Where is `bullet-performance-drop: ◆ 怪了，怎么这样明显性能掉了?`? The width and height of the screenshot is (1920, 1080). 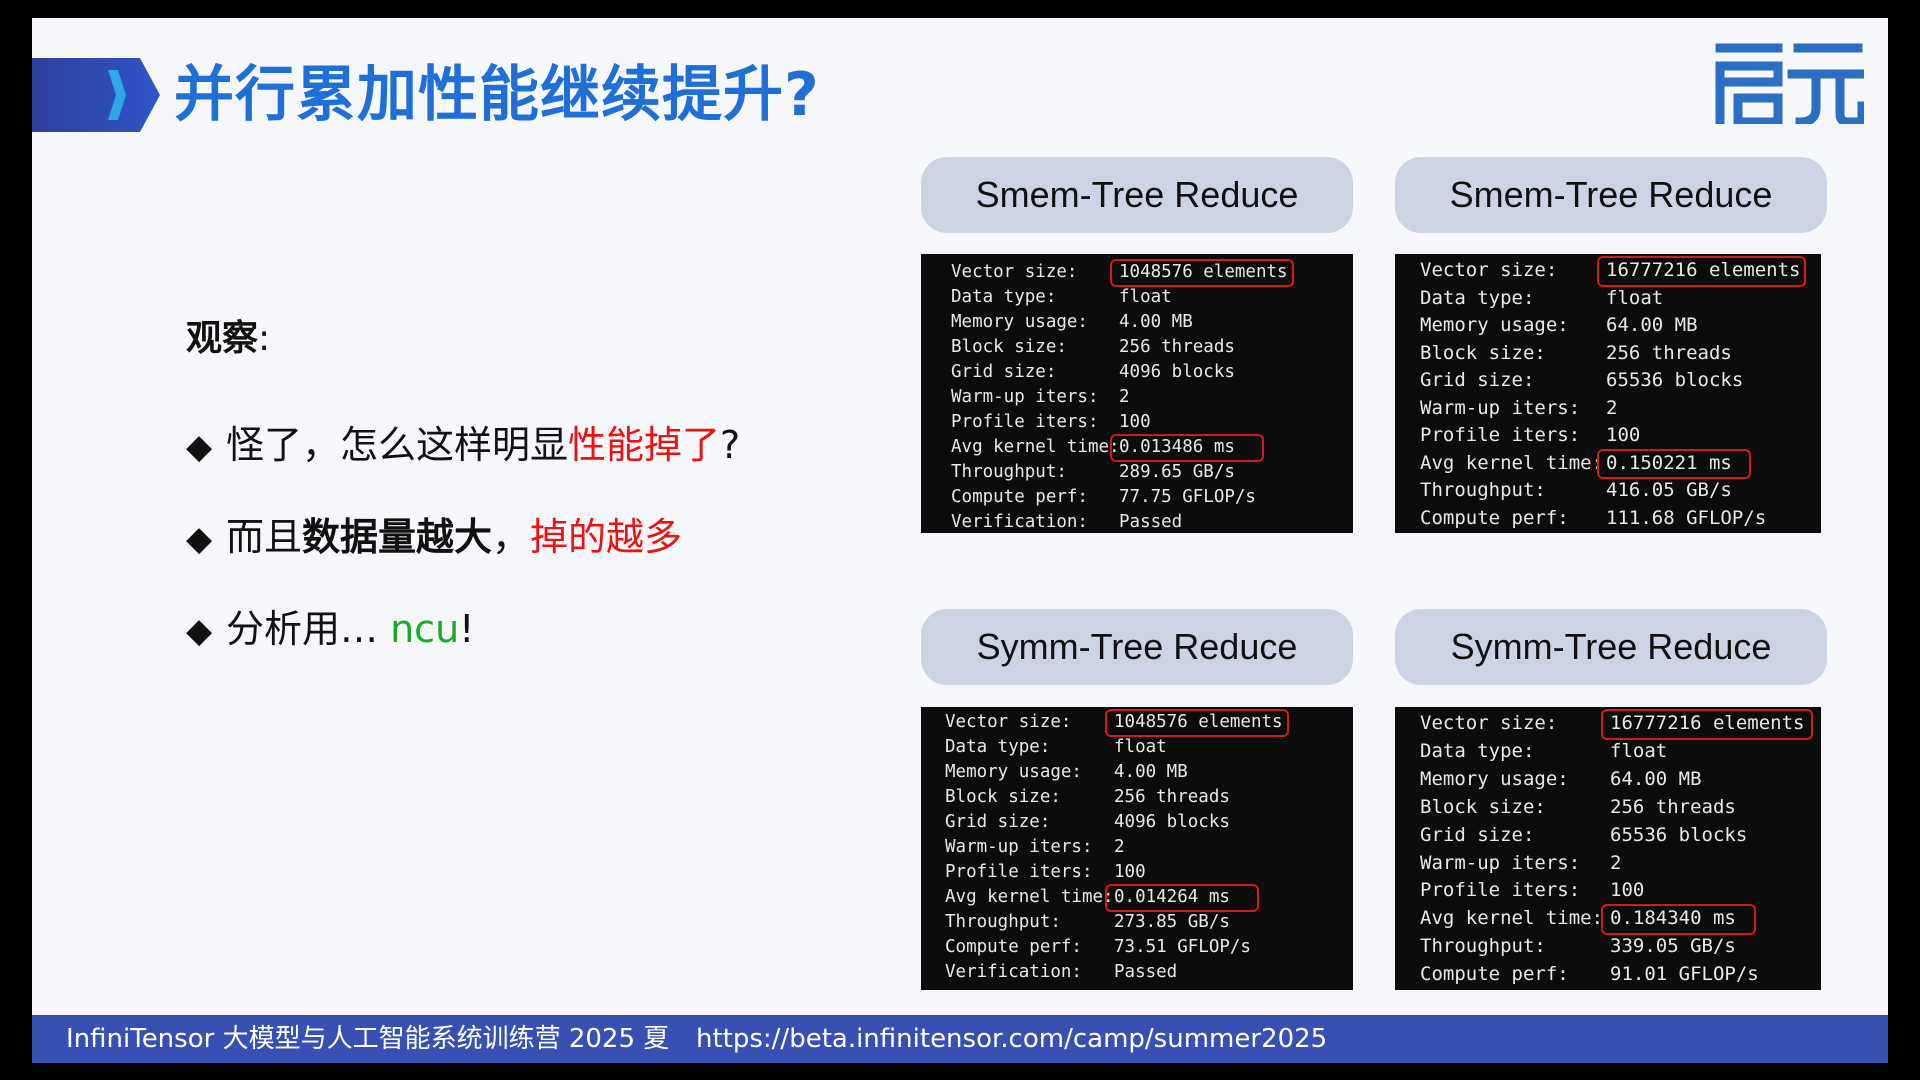 bullet-performance-drop: ◆ 怪了，怎么这样明显性能掉了? is located at coordinates (463, 446).